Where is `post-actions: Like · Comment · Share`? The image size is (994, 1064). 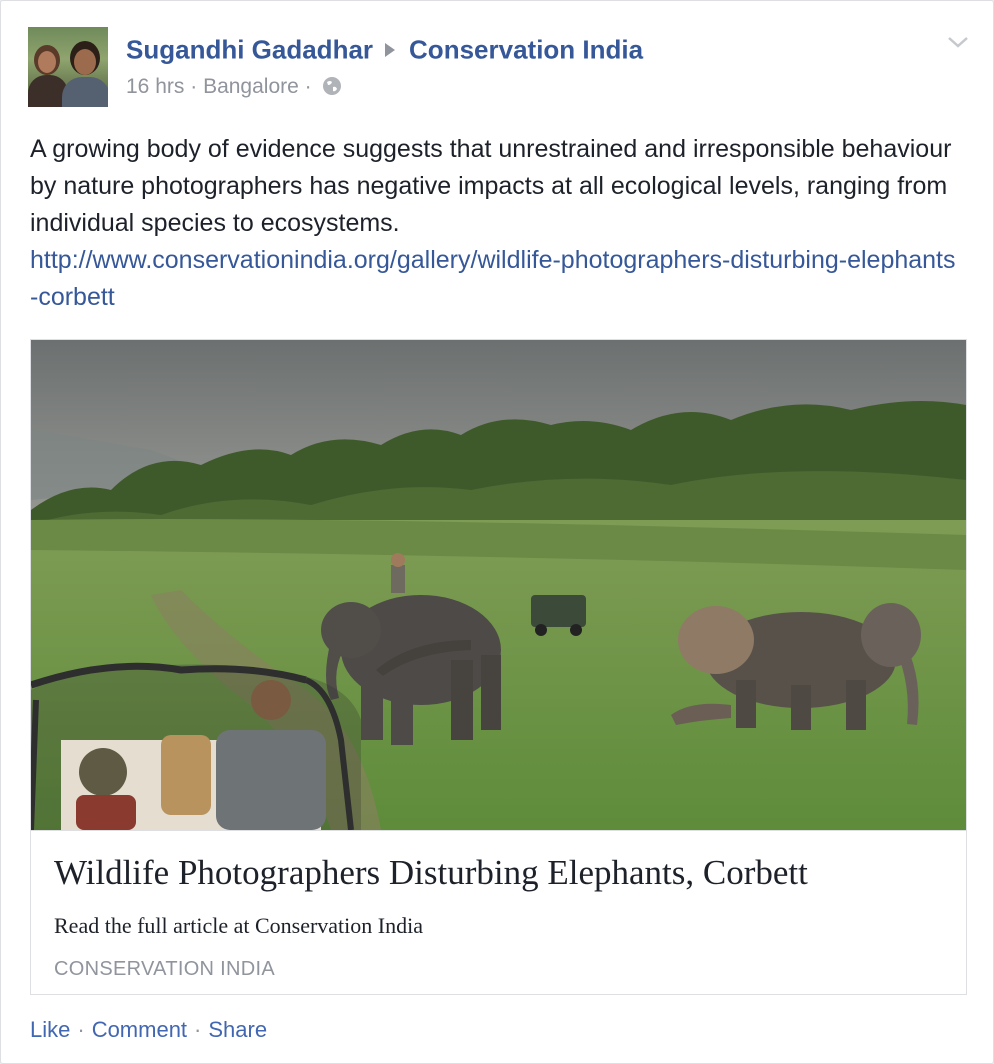 post-actions: Like · Comment · Share is located at coordinates (149, 1029).